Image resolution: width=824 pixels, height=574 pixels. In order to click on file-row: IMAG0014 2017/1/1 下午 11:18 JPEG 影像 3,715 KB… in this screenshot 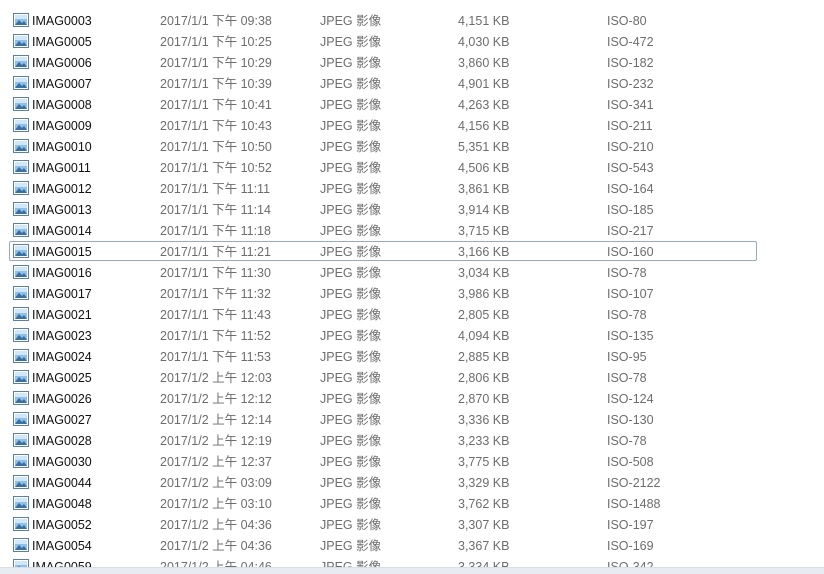, I will do `click(383, 230)`.